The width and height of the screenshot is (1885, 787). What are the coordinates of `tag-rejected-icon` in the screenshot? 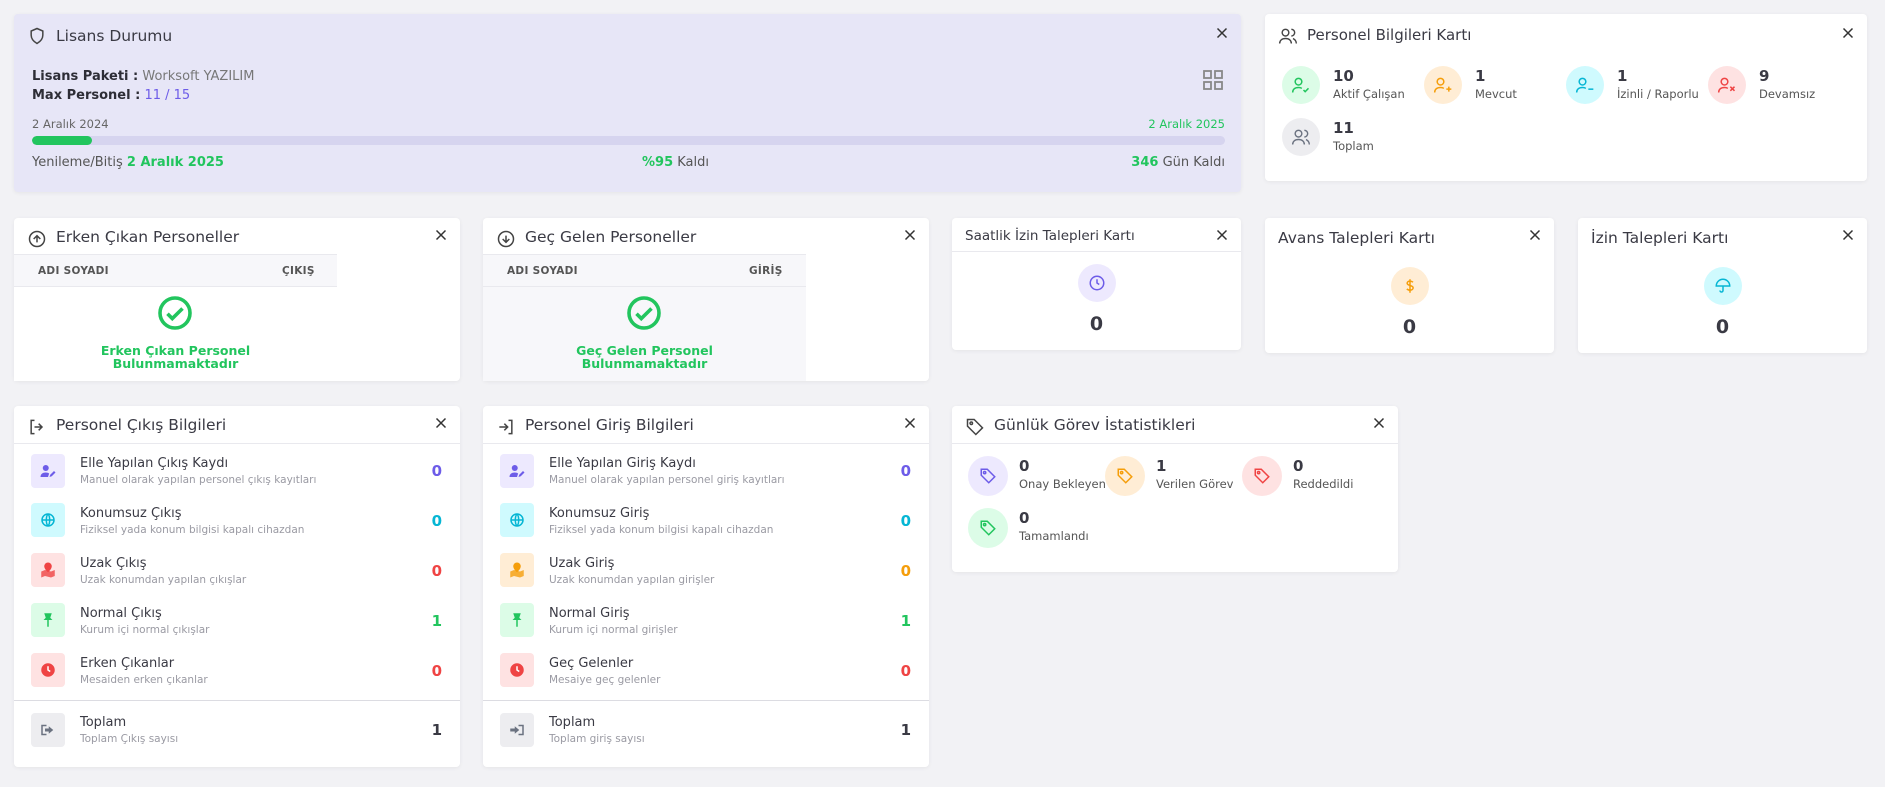 It's located at (1262, 476).